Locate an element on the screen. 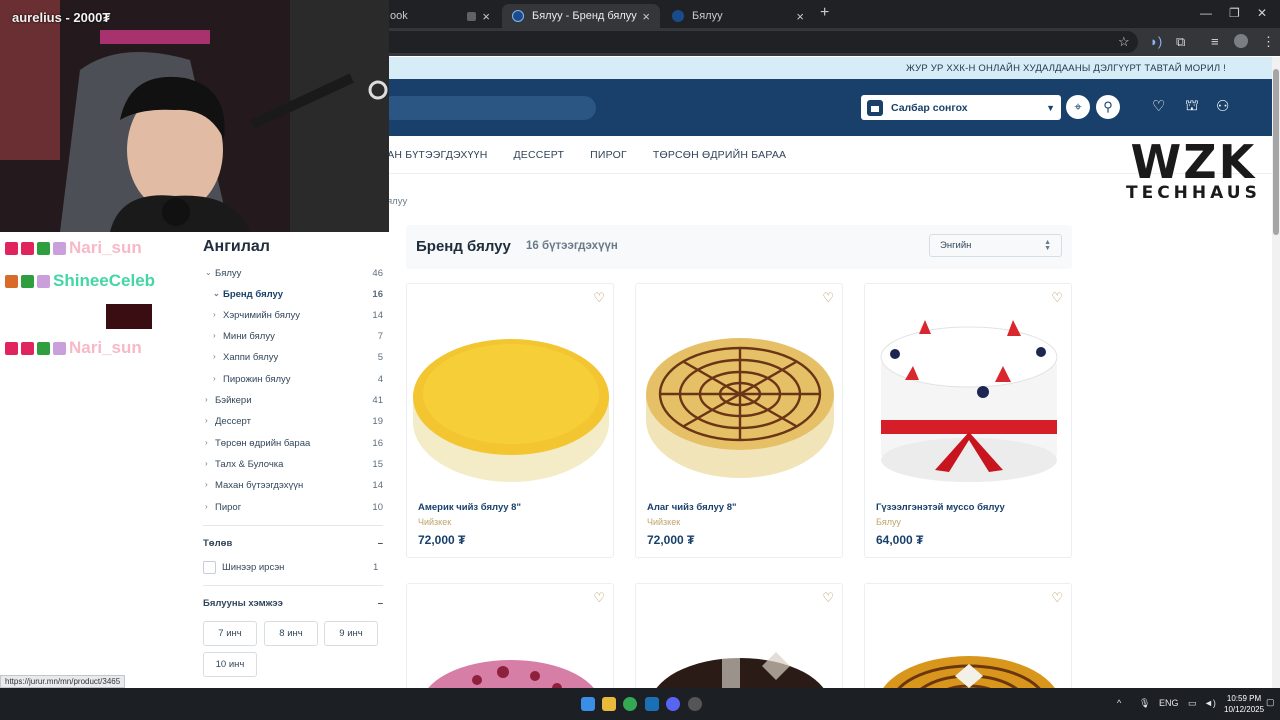 The height and width of the screenshot is (720, 1280). chat-emote-image is located at coordinates (129, 316).